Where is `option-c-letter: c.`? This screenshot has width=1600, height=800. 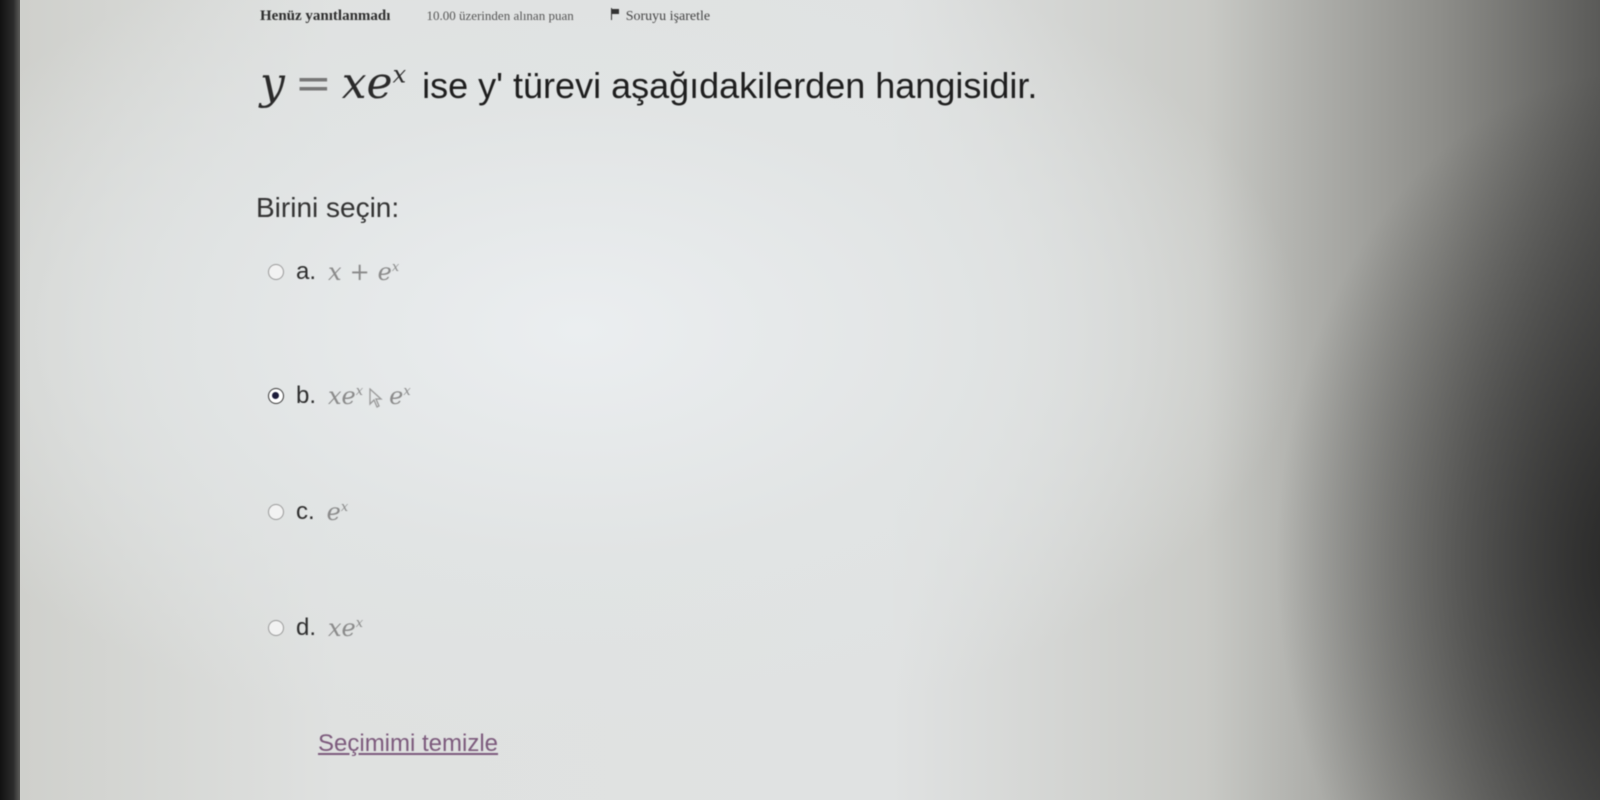
option-c-letter: c. is located at coordinates (305, 511).